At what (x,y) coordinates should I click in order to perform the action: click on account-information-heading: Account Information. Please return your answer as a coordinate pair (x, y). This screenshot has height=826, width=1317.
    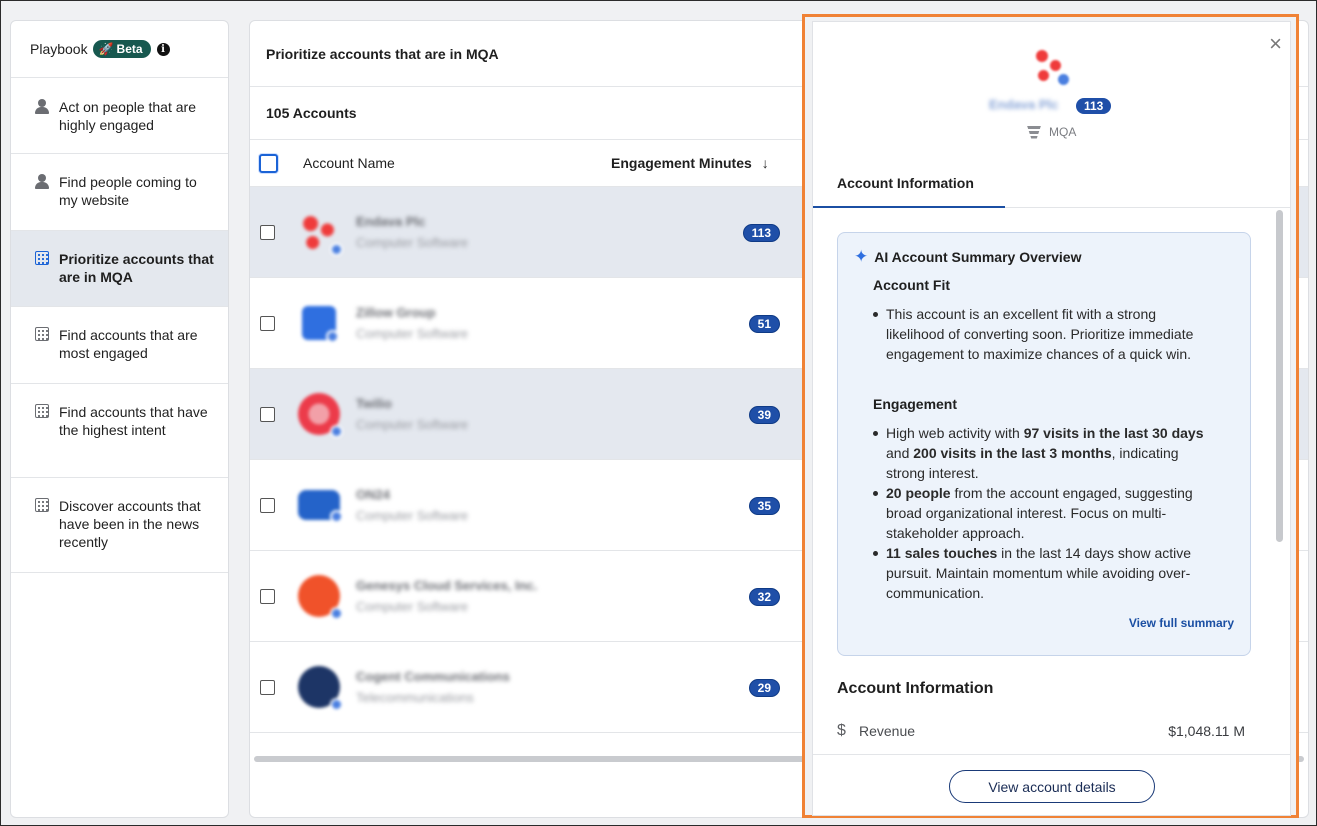
    Looking at the image, I should click on (915, 688).